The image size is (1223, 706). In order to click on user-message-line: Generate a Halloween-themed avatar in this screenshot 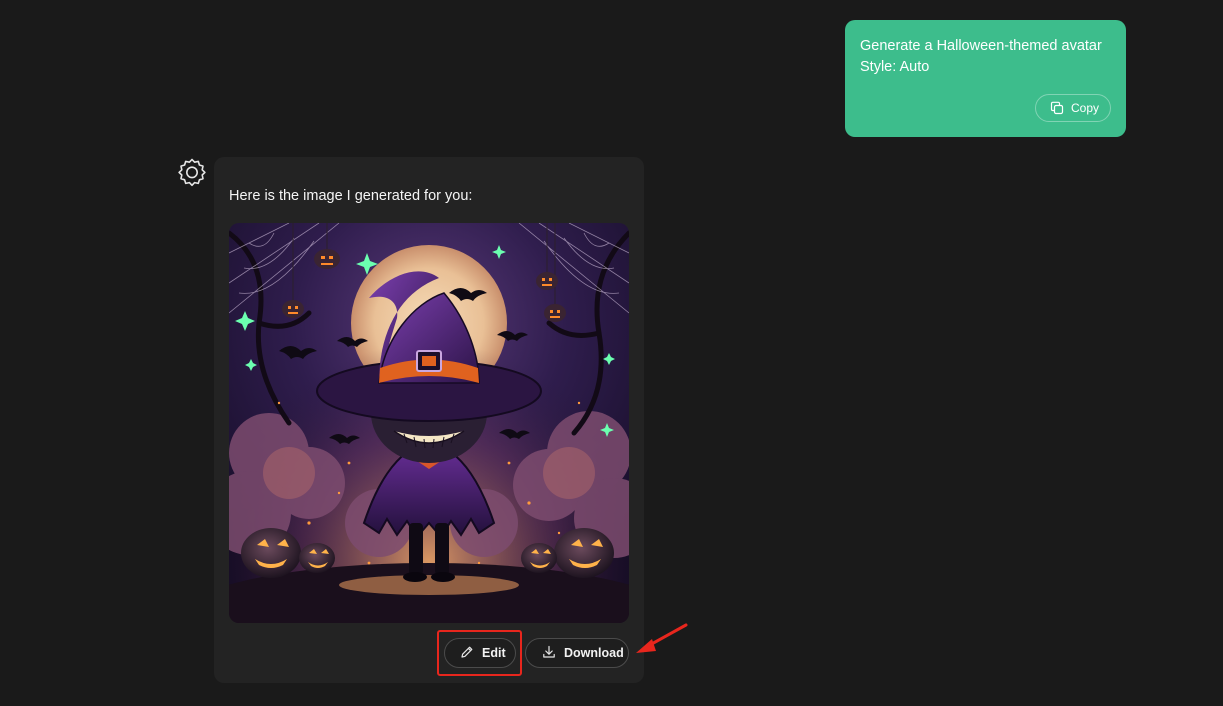, I will do `click(981, 46)`.